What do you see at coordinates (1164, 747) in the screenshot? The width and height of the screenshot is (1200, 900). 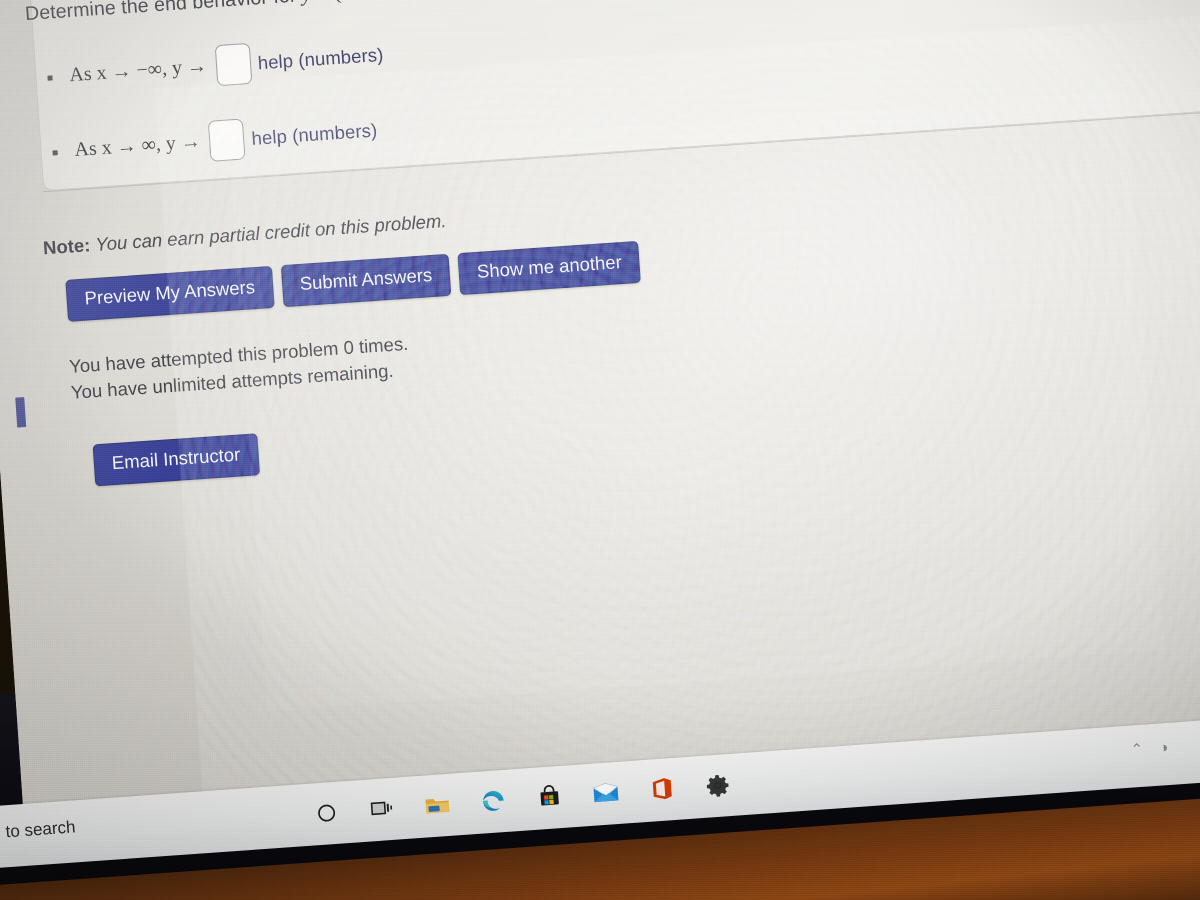 I see `tray-icon: ◑` at bounding box center [1164, 747].